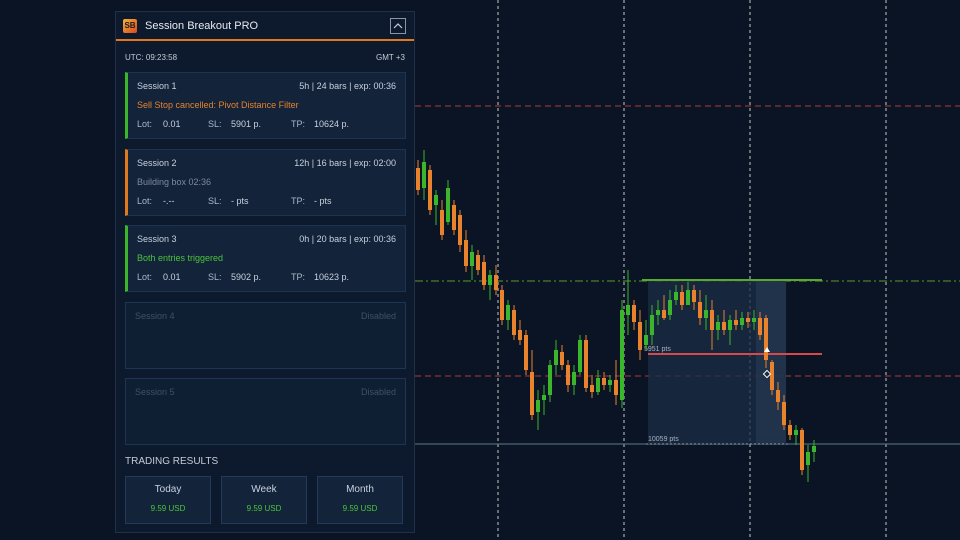 The width and height of the screenshot is (960, 540). I want to click on trading-results-title: TRADING RESULTS, so click(172, 461).